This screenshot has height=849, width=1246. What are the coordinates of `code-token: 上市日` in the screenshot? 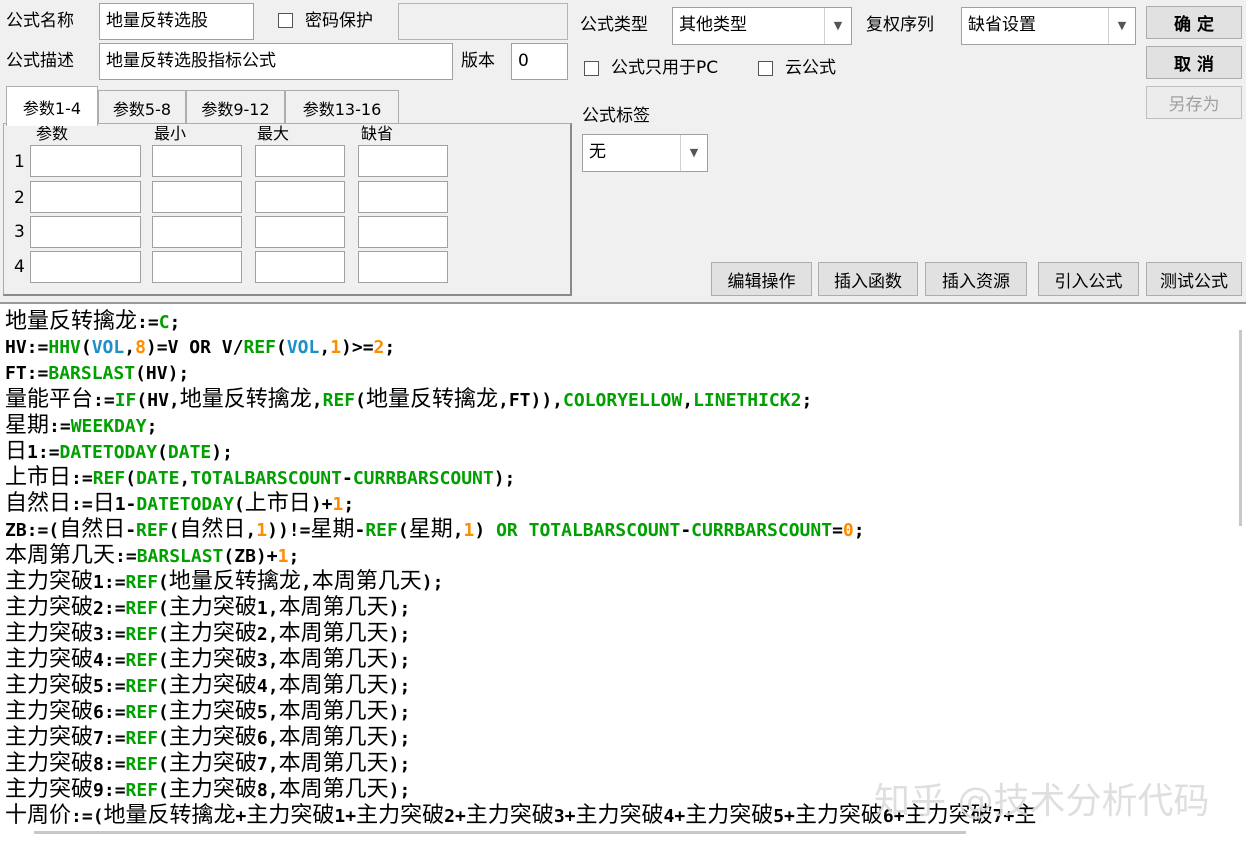 It's located at (38, 477).